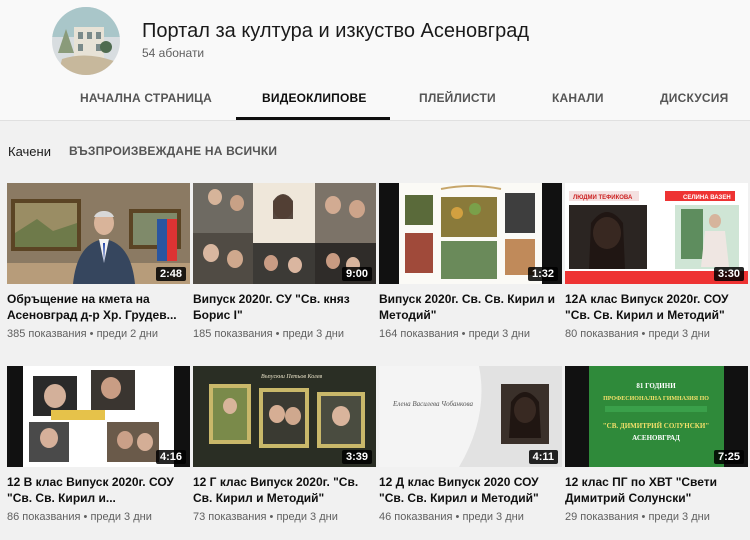 The height and width of the screenshot is (540, 750). What do you see at coordinates (356, 274) in the screenshot?
I see `video-duration: 9:00` at bounding box center [356, 274].